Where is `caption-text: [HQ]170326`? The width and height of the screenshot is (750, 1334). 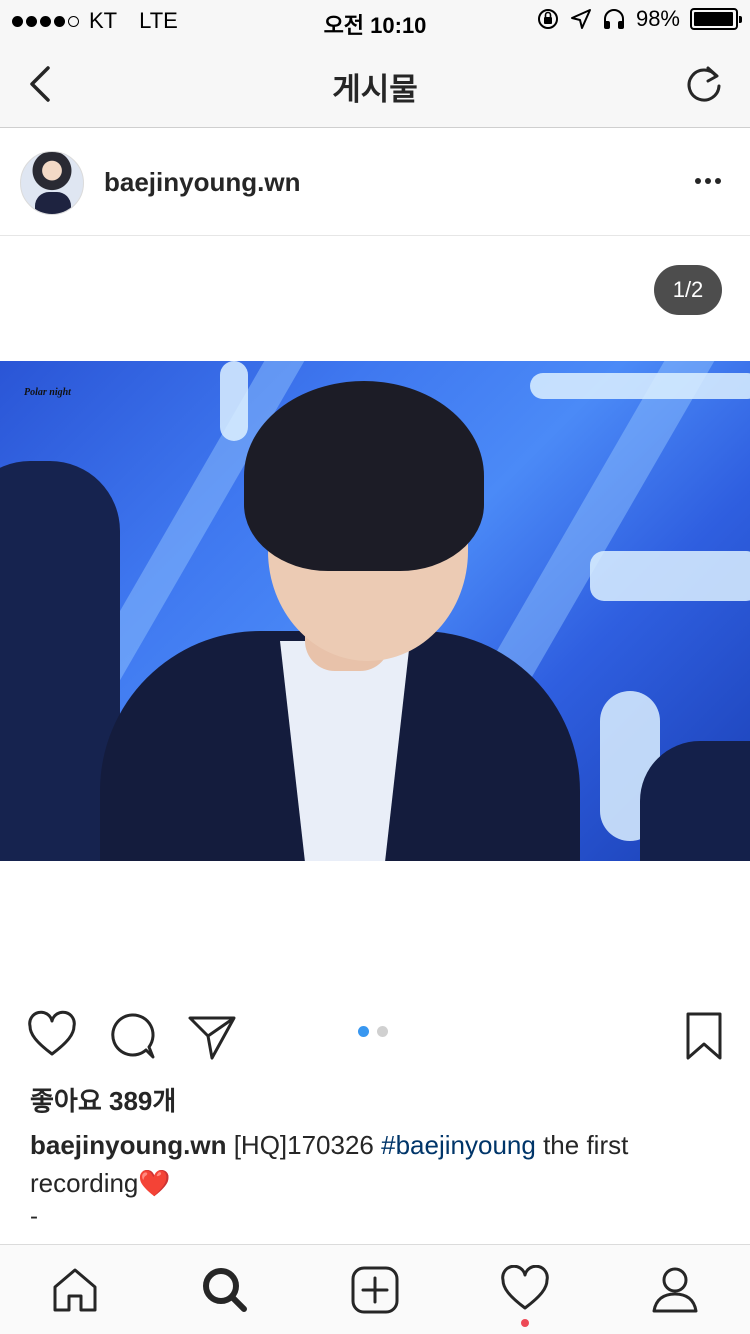 caption-text: [HQ]170326 is located at coordinates (303, 1145).